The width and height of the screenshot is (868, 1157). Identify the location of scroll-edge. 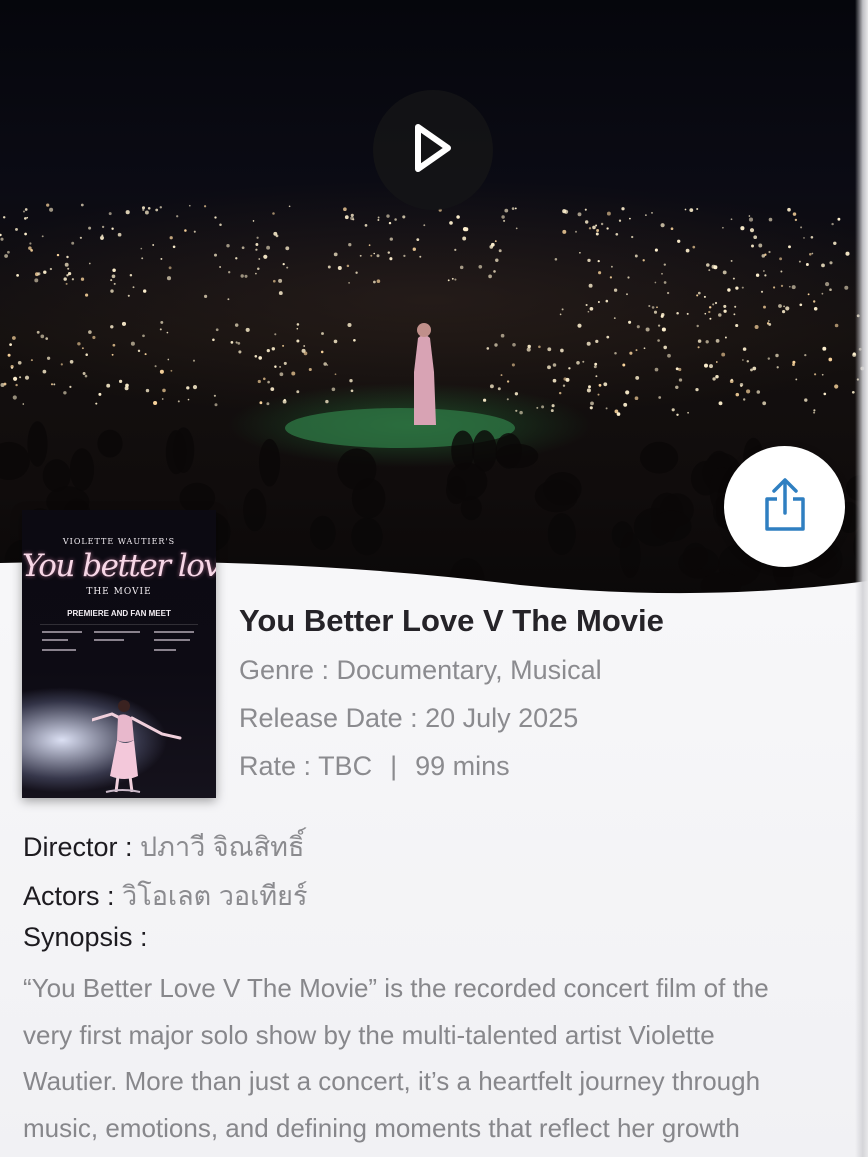
(861, 578).